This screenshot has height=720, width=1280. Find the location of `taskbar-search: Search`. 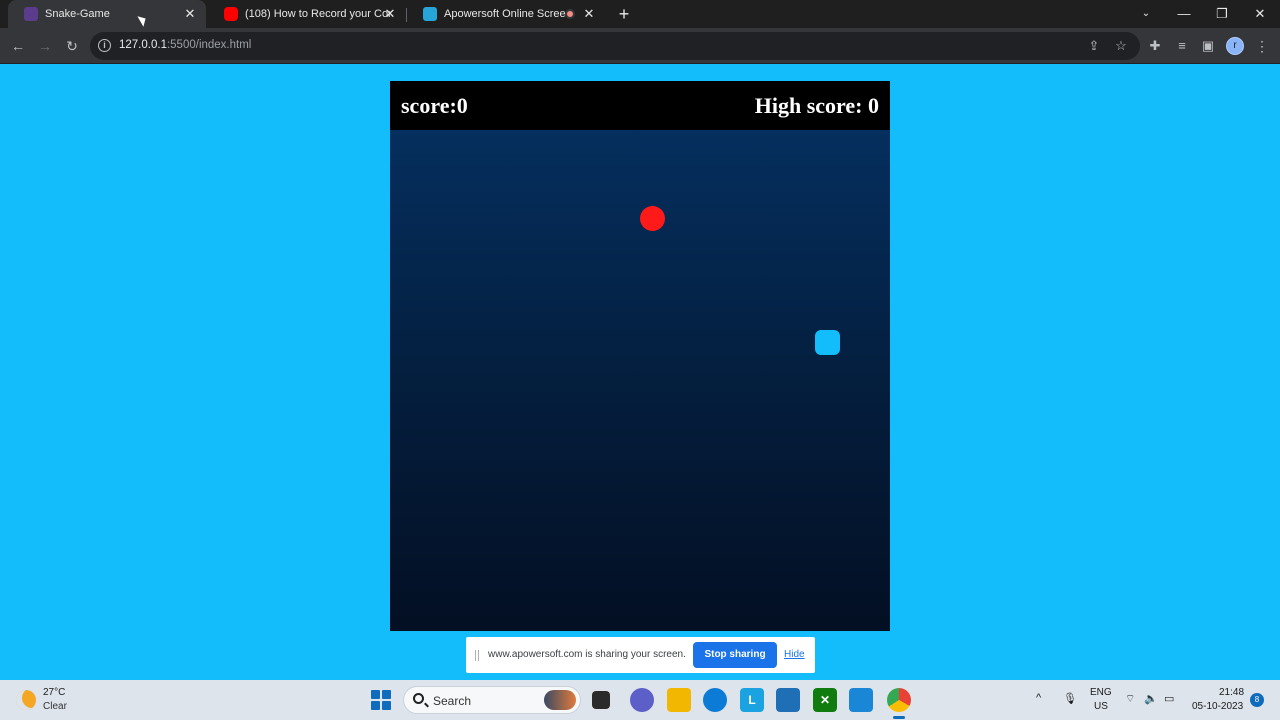

taskbar-search: Search is located at coordinates (492, 700).